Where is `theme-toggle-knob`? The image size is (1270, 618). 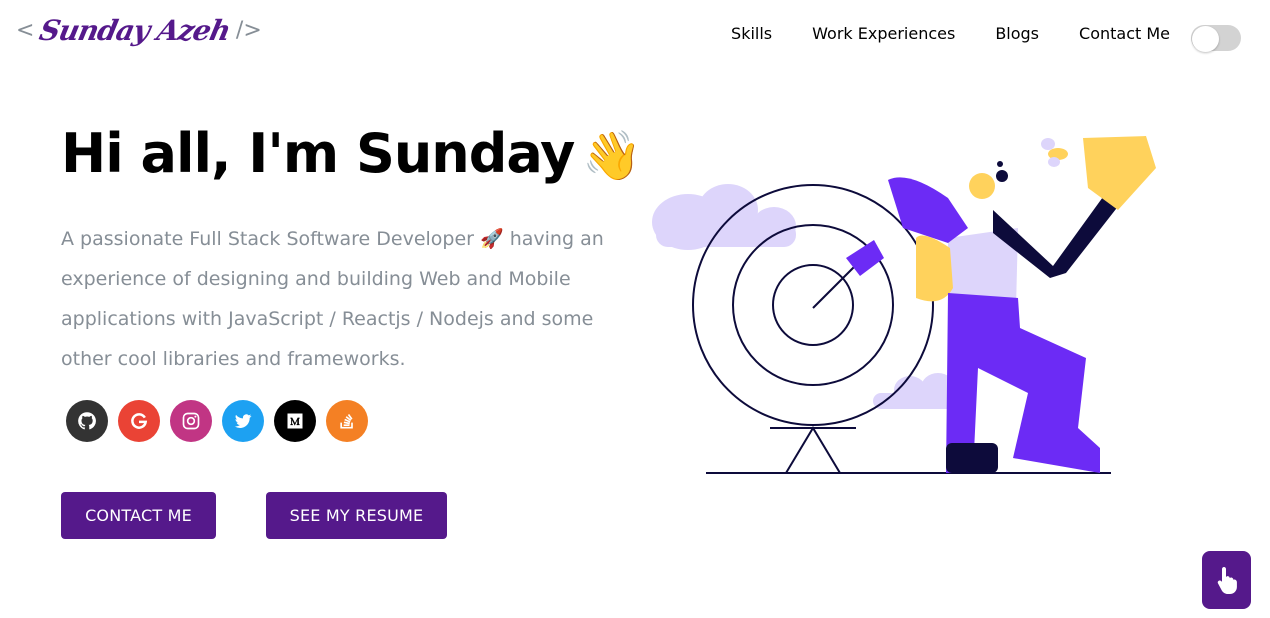
theme-toggle-knob is located at coordinates (1205, 39).